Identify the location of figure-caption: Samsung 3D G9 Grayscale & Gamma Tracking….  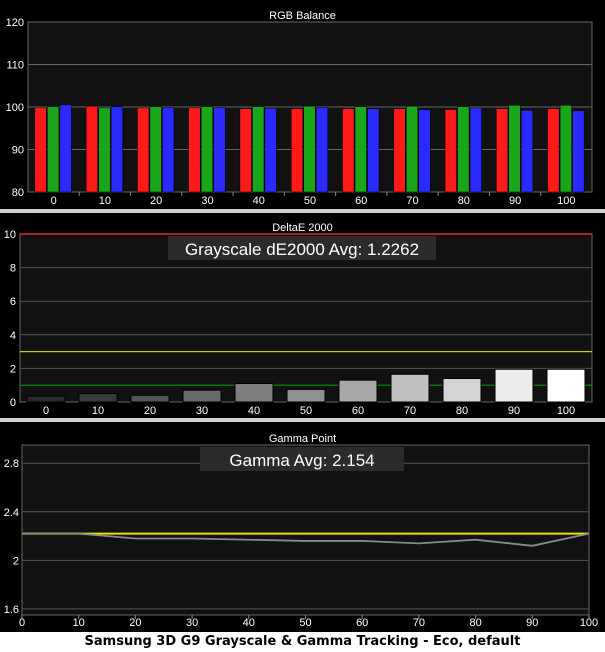
(302, 641).